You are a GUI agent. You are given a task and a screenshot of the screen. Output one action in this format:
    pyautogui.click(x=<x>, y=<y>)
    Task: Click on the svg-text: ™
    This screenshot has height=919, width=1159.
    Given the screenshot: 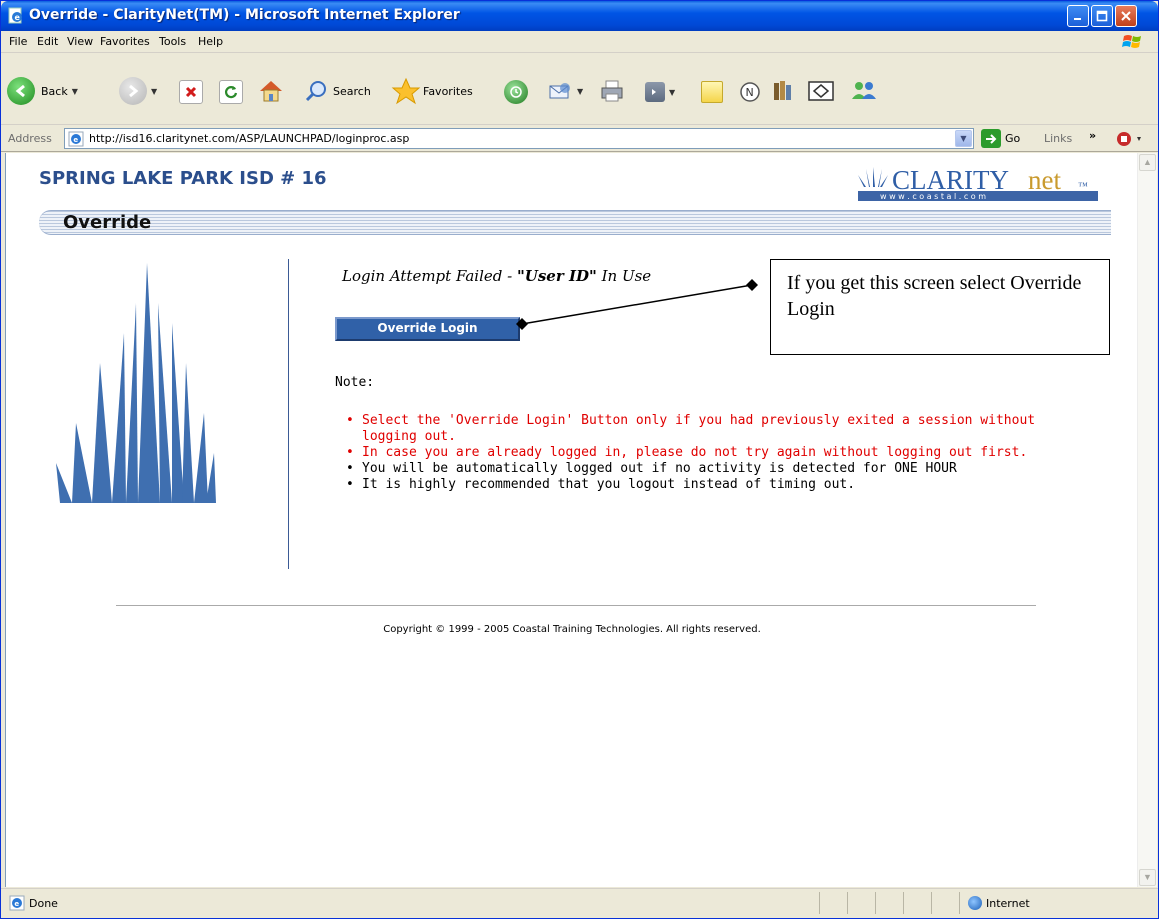 What is the action you would take?
    pyautogui.click(x=1083, y=186)
    